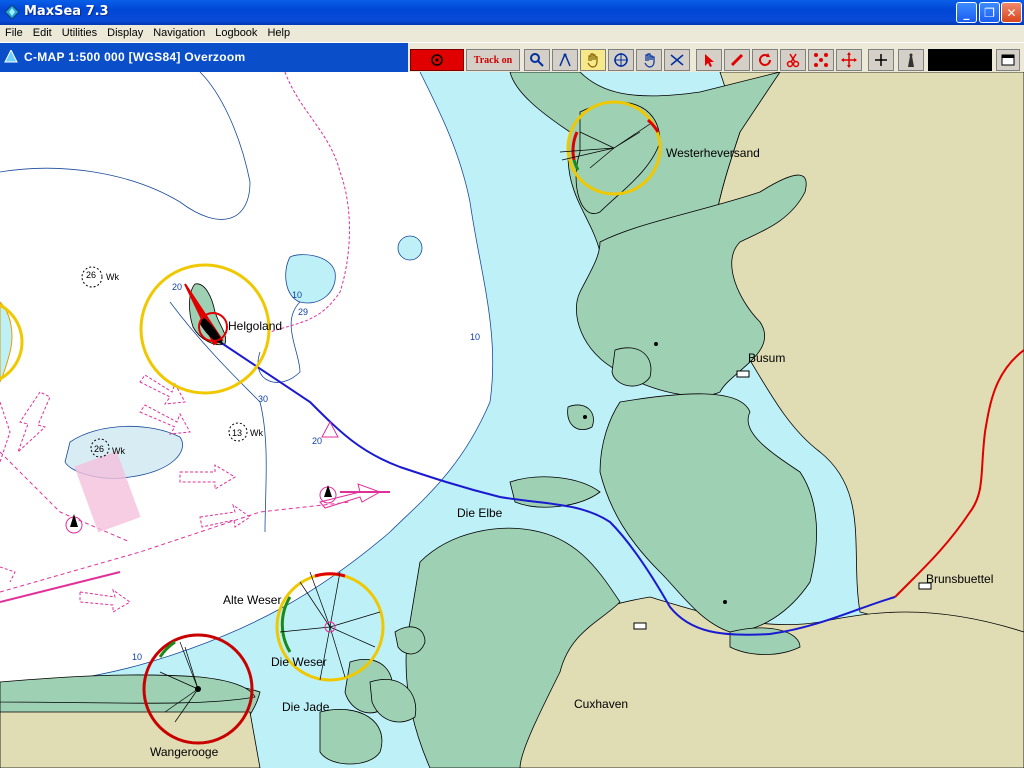 This screenshot has height=768, width=1024. Describe the element at coordinates (237, 433) in the screenshot. I see `svg-text: 13` at that location.